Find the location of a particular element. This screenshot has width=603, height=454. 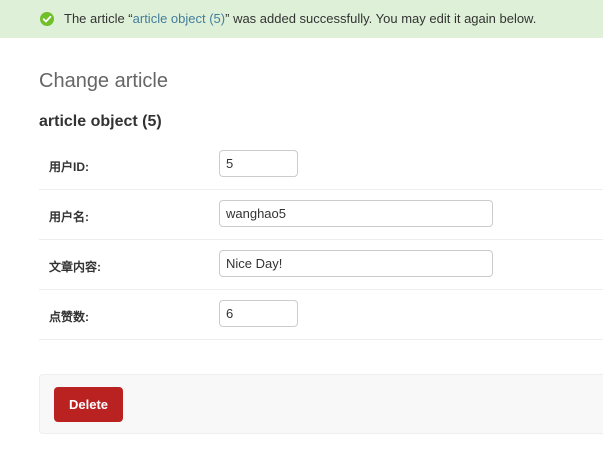

submit-row: Delete is located at coordinates (321, 404).